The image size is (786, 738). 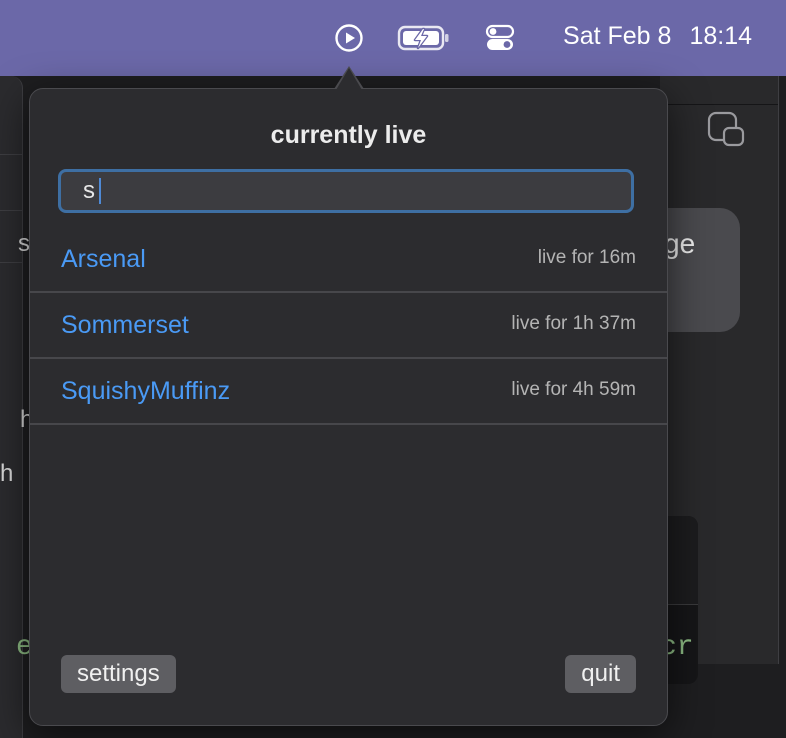 What do you see at coordinates (500, 38) in the screenshot?
I see `control-center-icon` at bounding box center [500, 38].